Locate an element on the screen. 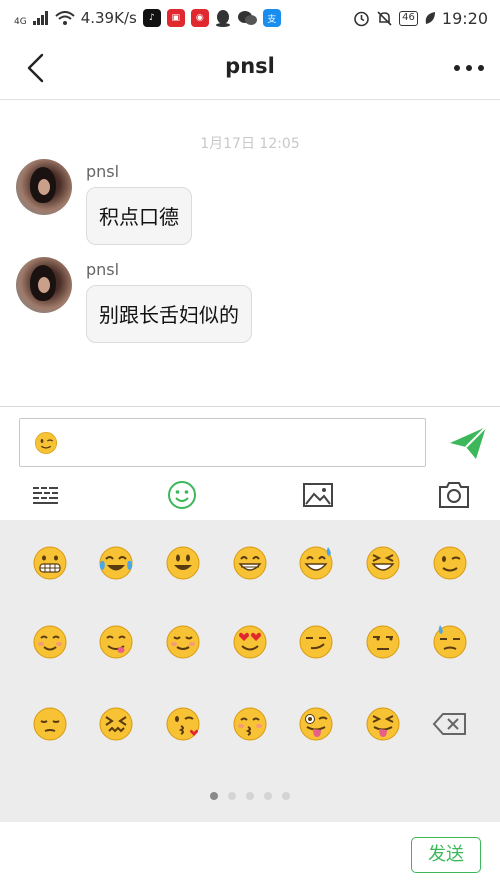 This screenshot has height=888, width=500. grin-emoji-icon is located at coordinates (250, 563).